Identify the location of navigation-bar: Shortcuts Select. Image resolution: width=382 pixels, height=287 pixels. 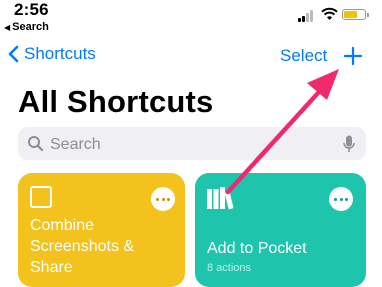
(191, 58).